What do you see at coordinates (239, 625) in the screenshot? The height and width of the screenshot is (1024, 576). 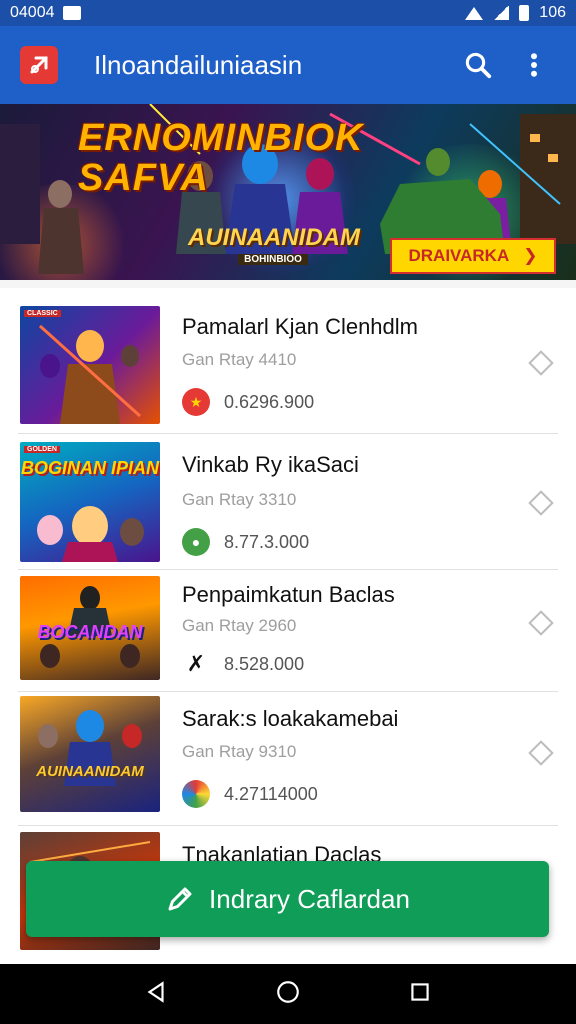 I see `item-subtitle: Gan Rtay 2960` at bounding box center [239, 625].